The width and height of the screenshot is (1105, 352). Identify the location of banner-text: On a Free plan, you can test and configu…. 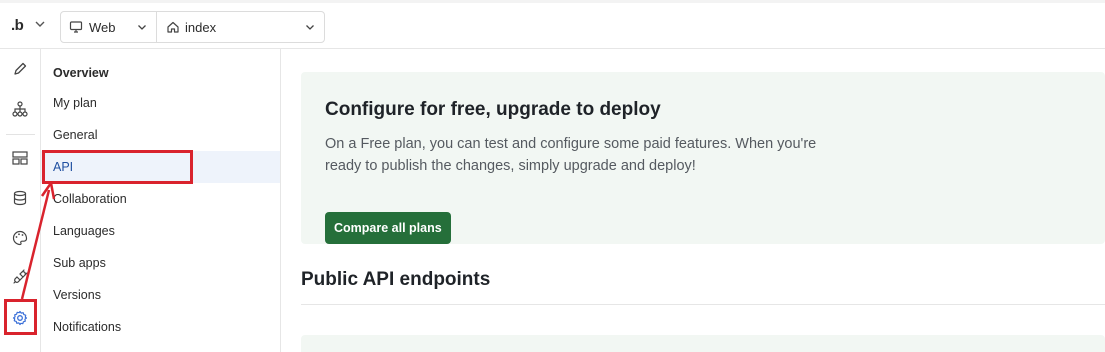
(571, 155).